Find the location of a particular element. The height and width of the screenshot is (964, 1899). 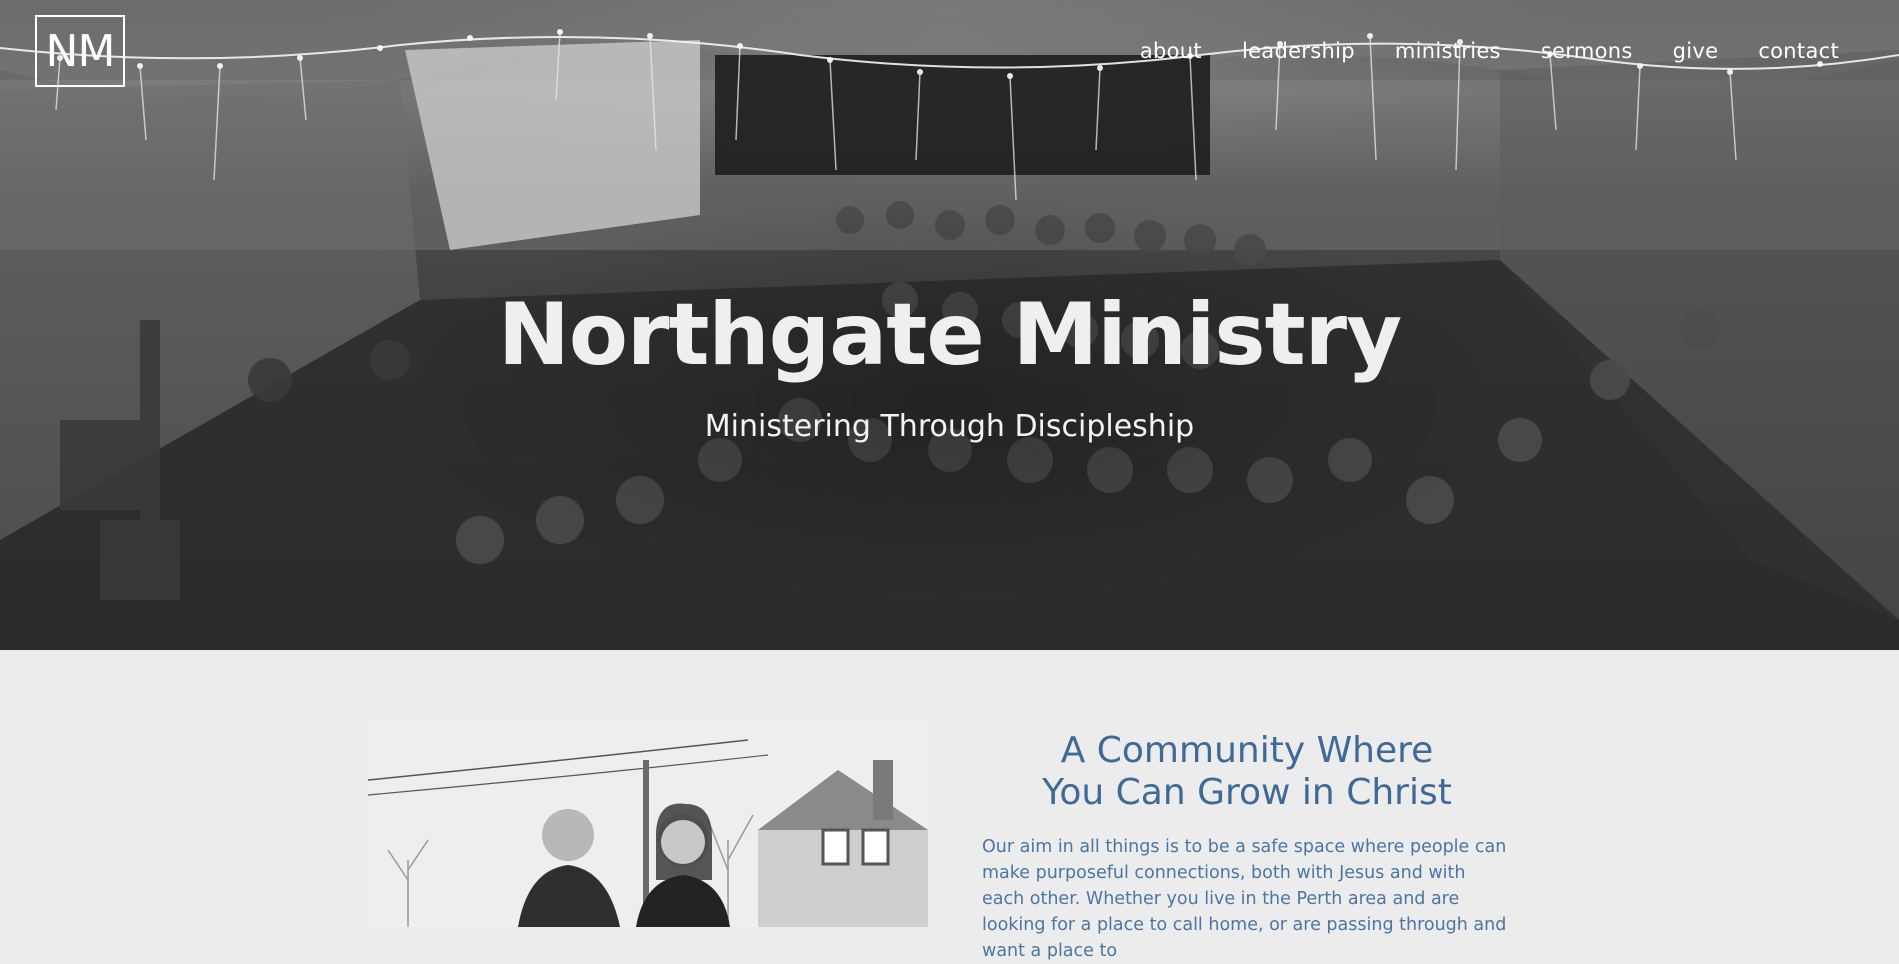

nav-give: give is located at coordinates (1696, 51).